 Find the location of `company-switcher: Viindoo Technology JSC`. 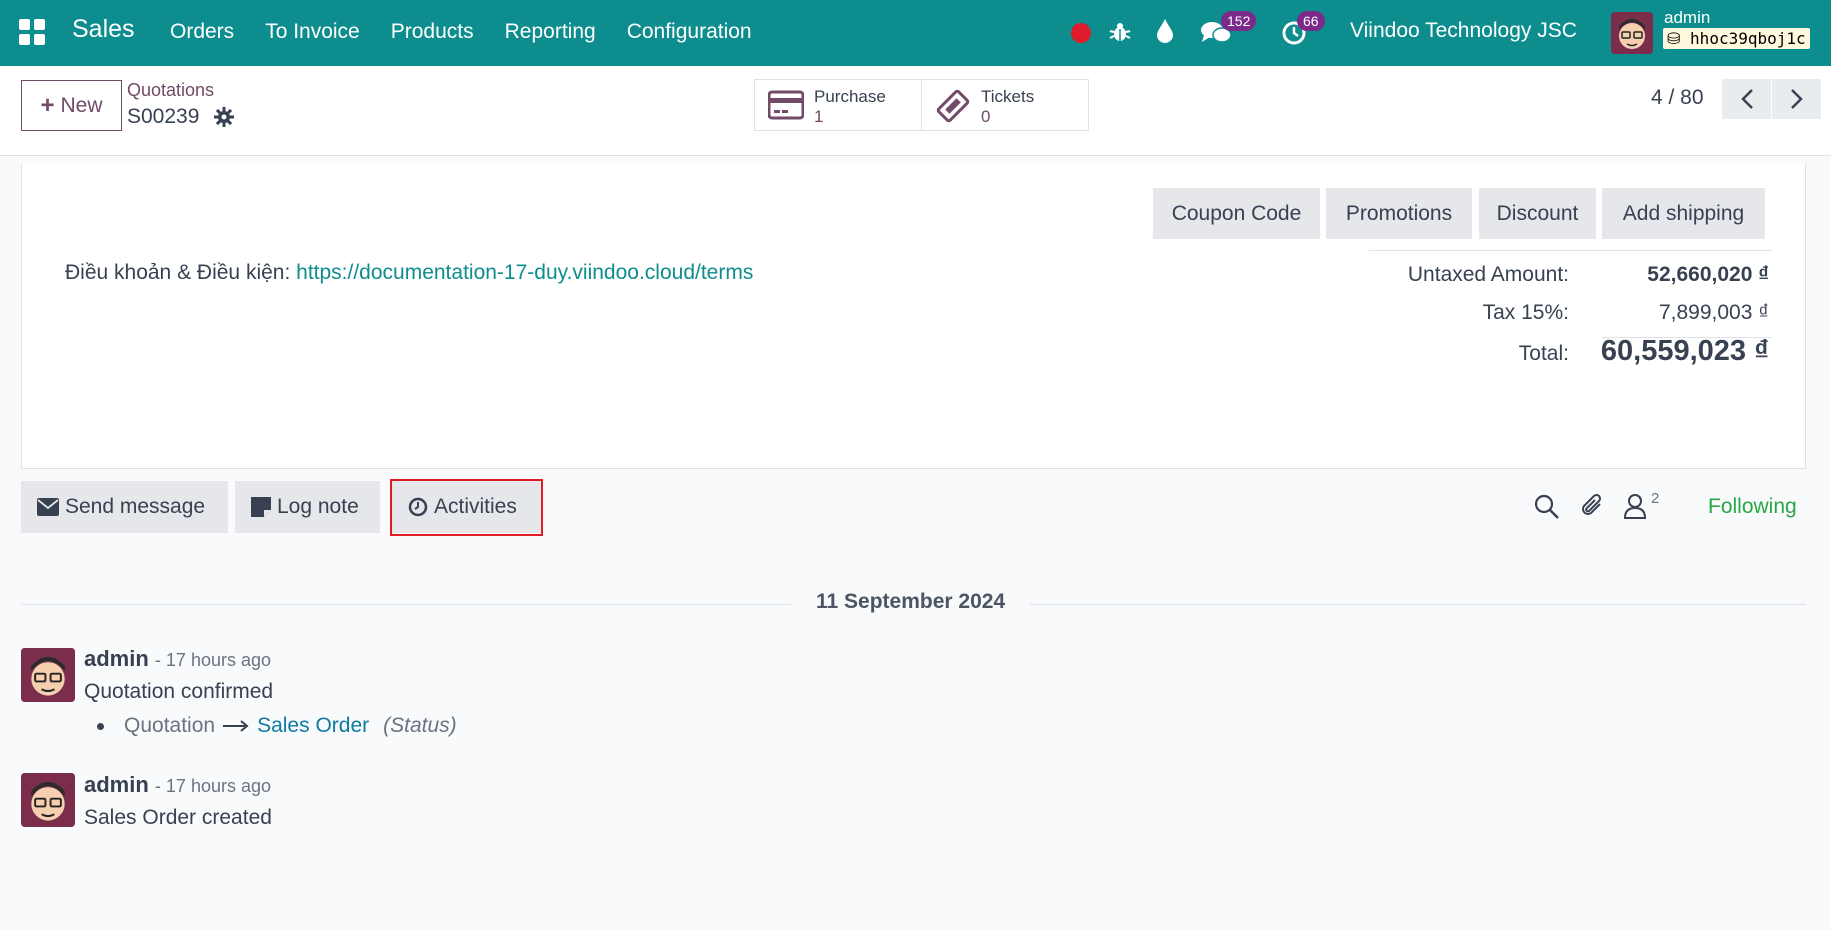

company-switcher: Viindoo Technology JSC is located at coordinates (1463, 31).